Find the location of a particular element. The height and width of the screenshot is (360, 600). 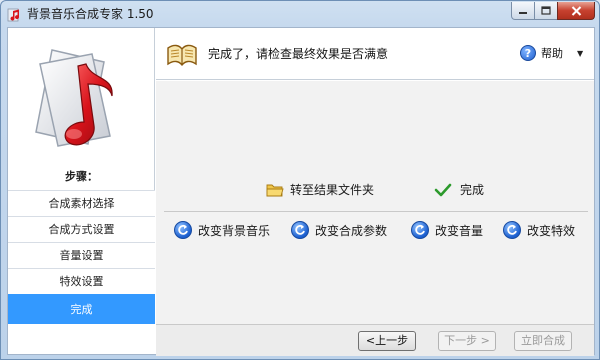

step-volume: 音量设置 is located at coordinates (81, 255).